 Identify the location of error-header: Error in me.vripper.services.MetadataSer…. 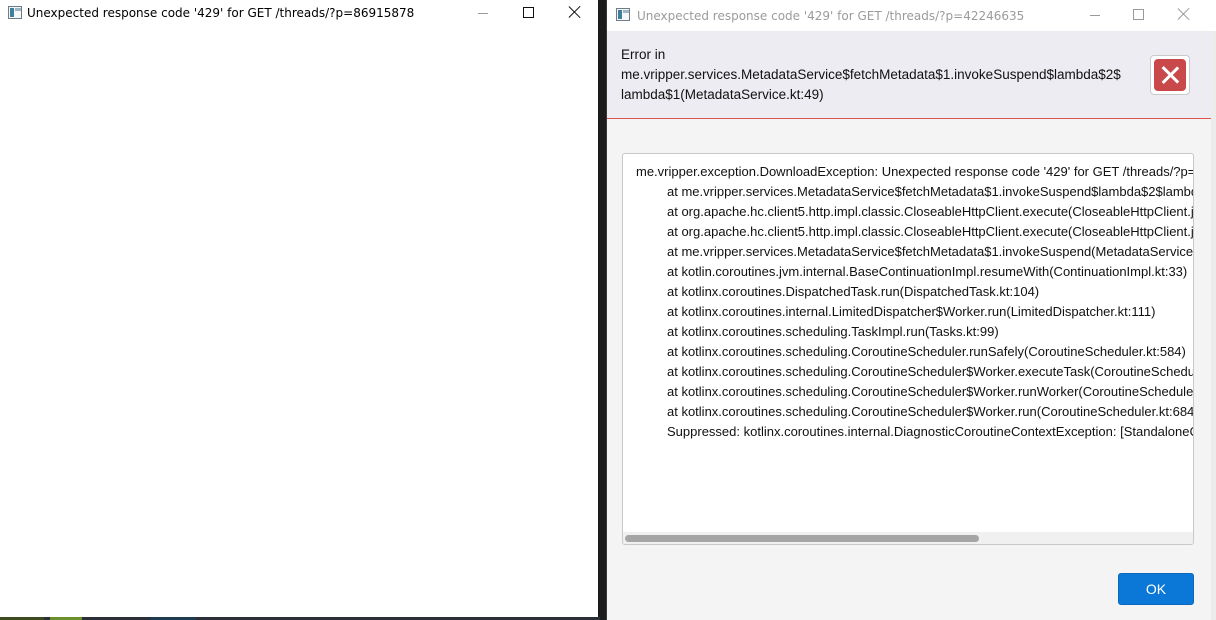
(909, 75).